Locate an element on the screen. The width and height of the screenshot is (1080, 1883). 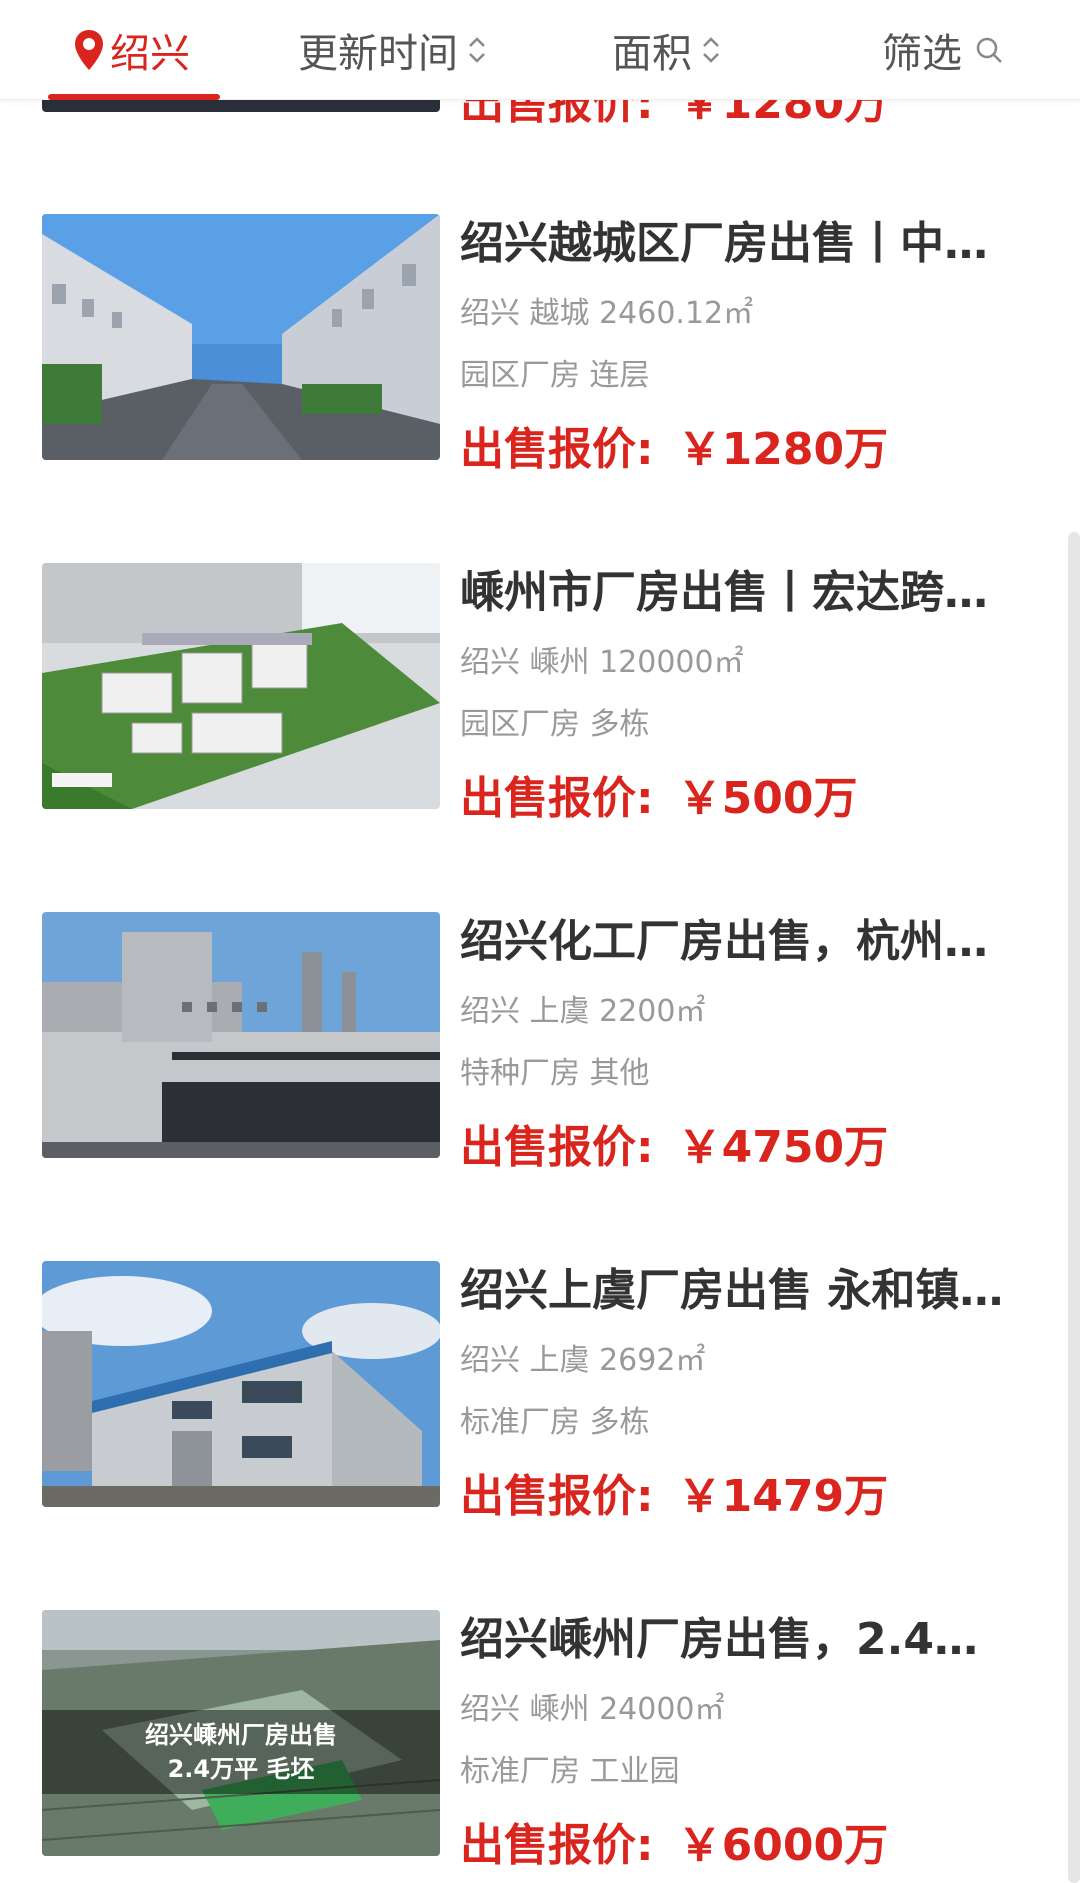
sort-by-update-time: 更新时间 is located at coordinates (393, 50).